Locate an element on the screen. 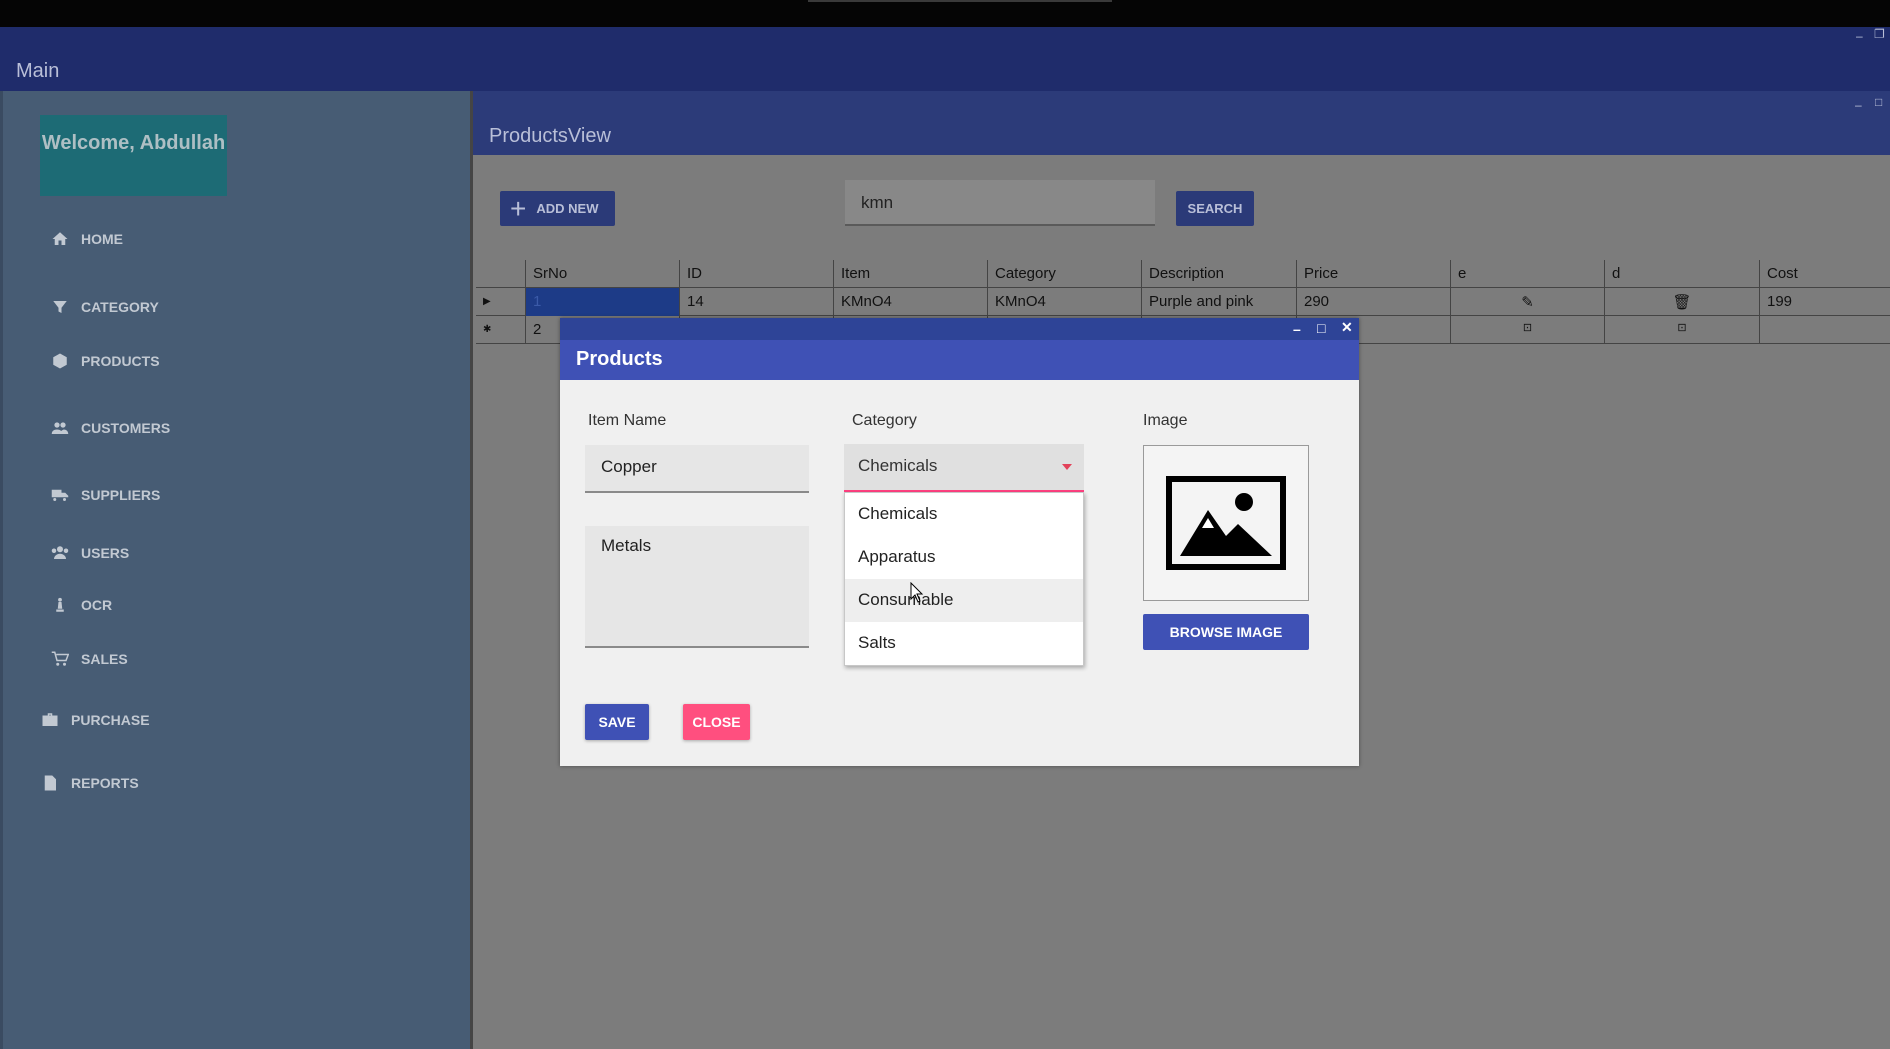  cell-cost: 199 is located at coordinates (1825, 302).